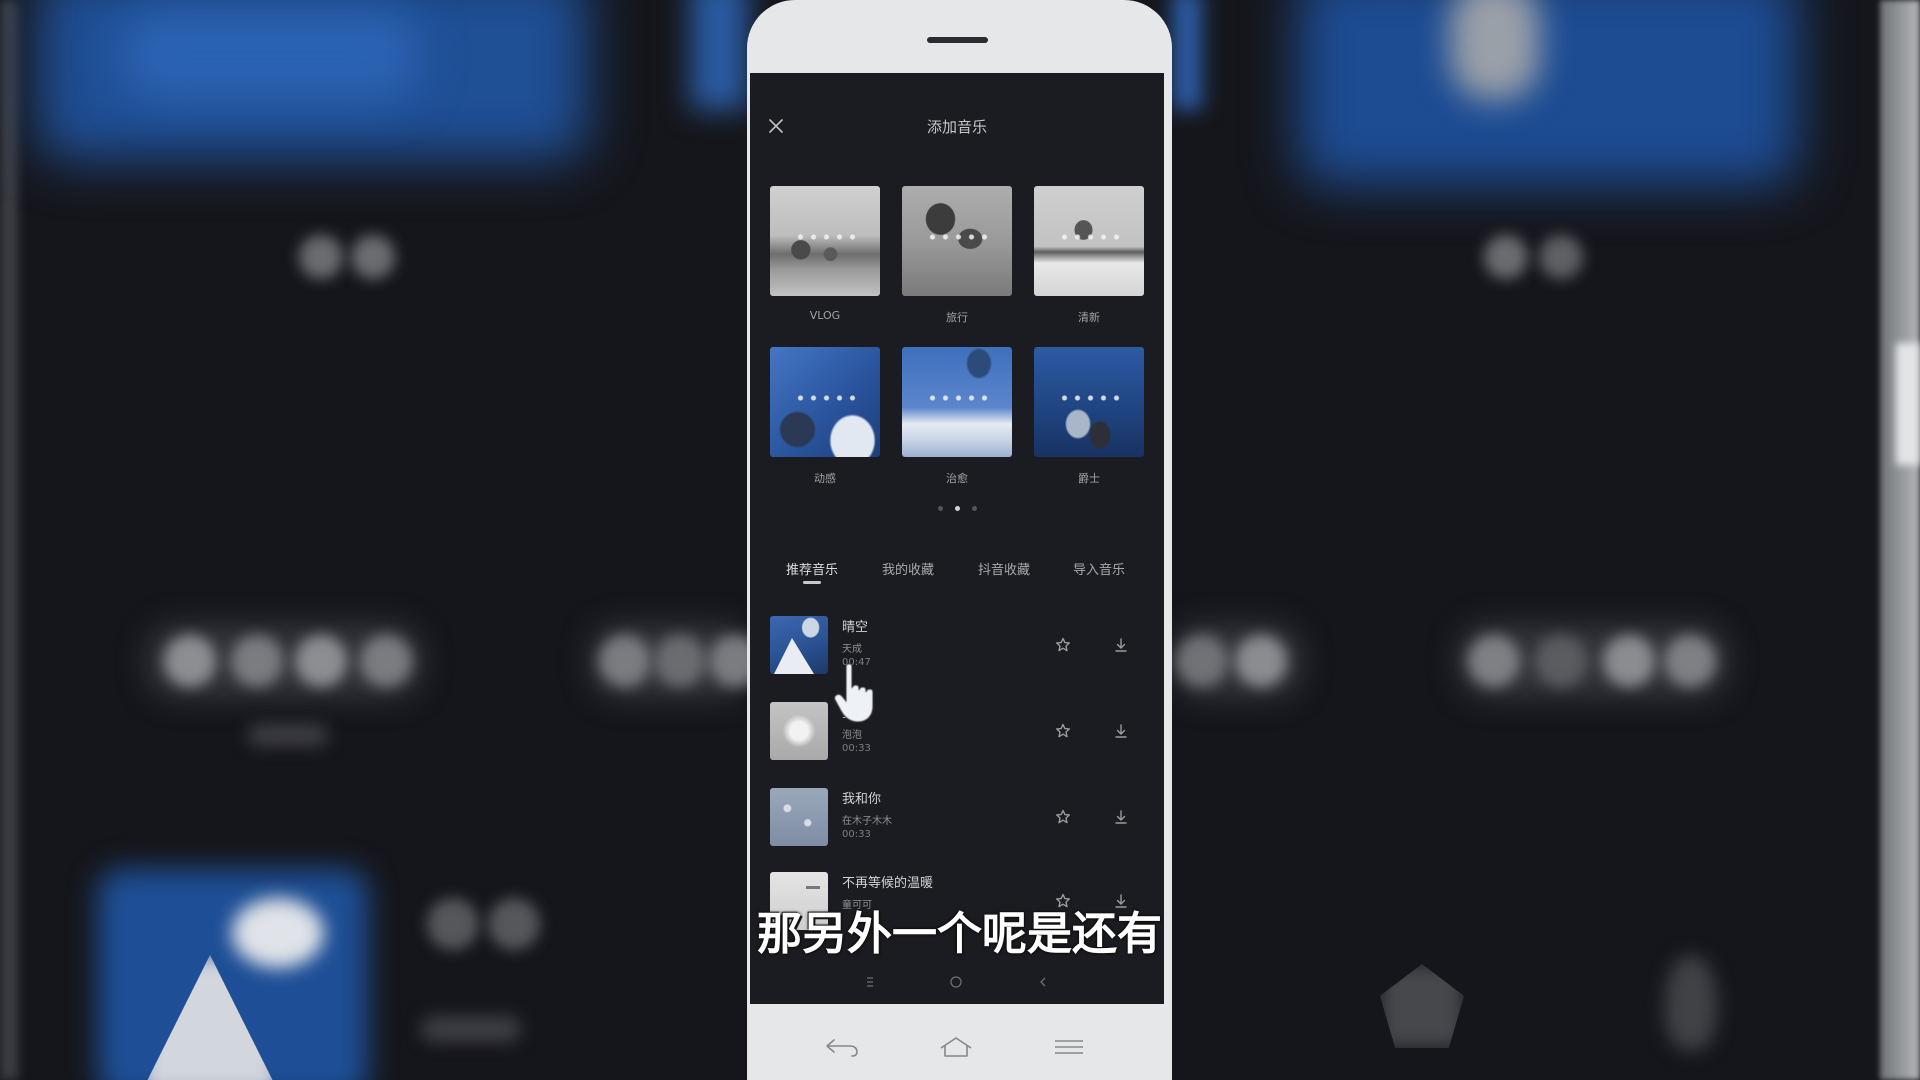 The width and height of the screenshot is (1920, 1080). I want to click on category-label: 治愈, so click(957, 478).